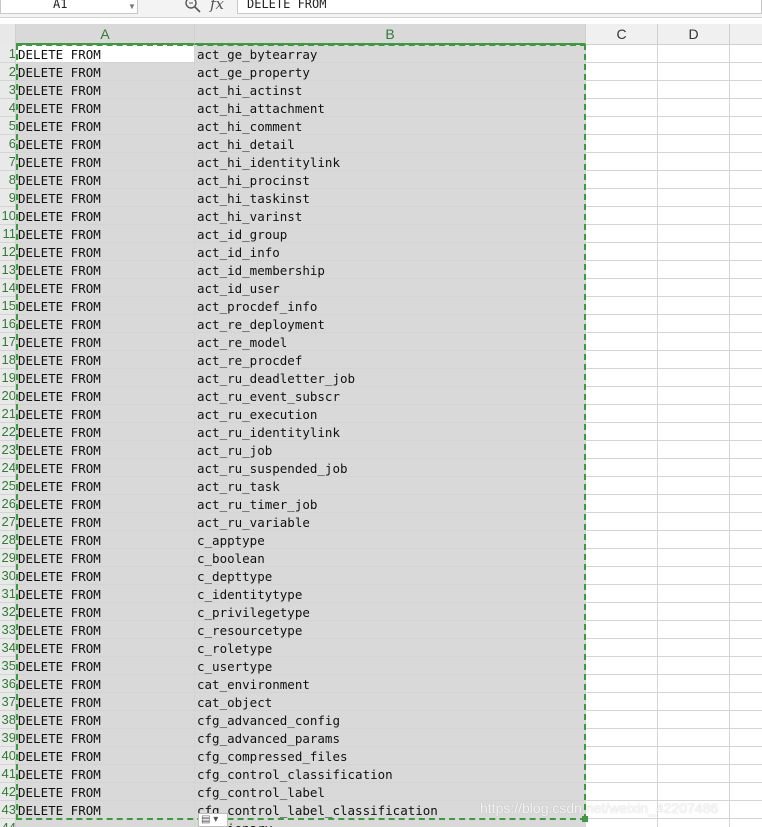 The width and height of the screenshot is (762, 827). What do you see at coordinates (7, 306) in the screenshot?
I see `row-header: 15` at bounding box center [7, 306].